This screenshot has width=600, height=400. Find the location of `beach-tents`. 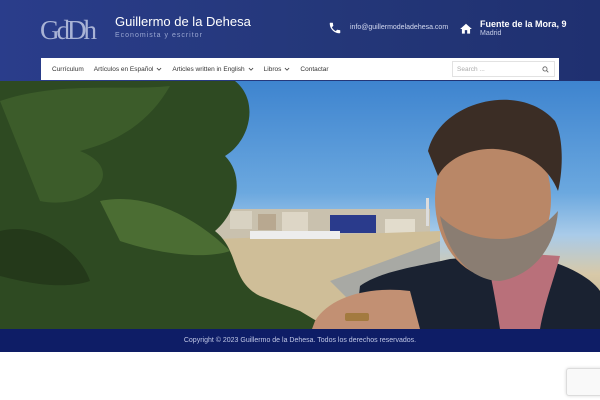

beach-tents is located at coordinates (295, 235).